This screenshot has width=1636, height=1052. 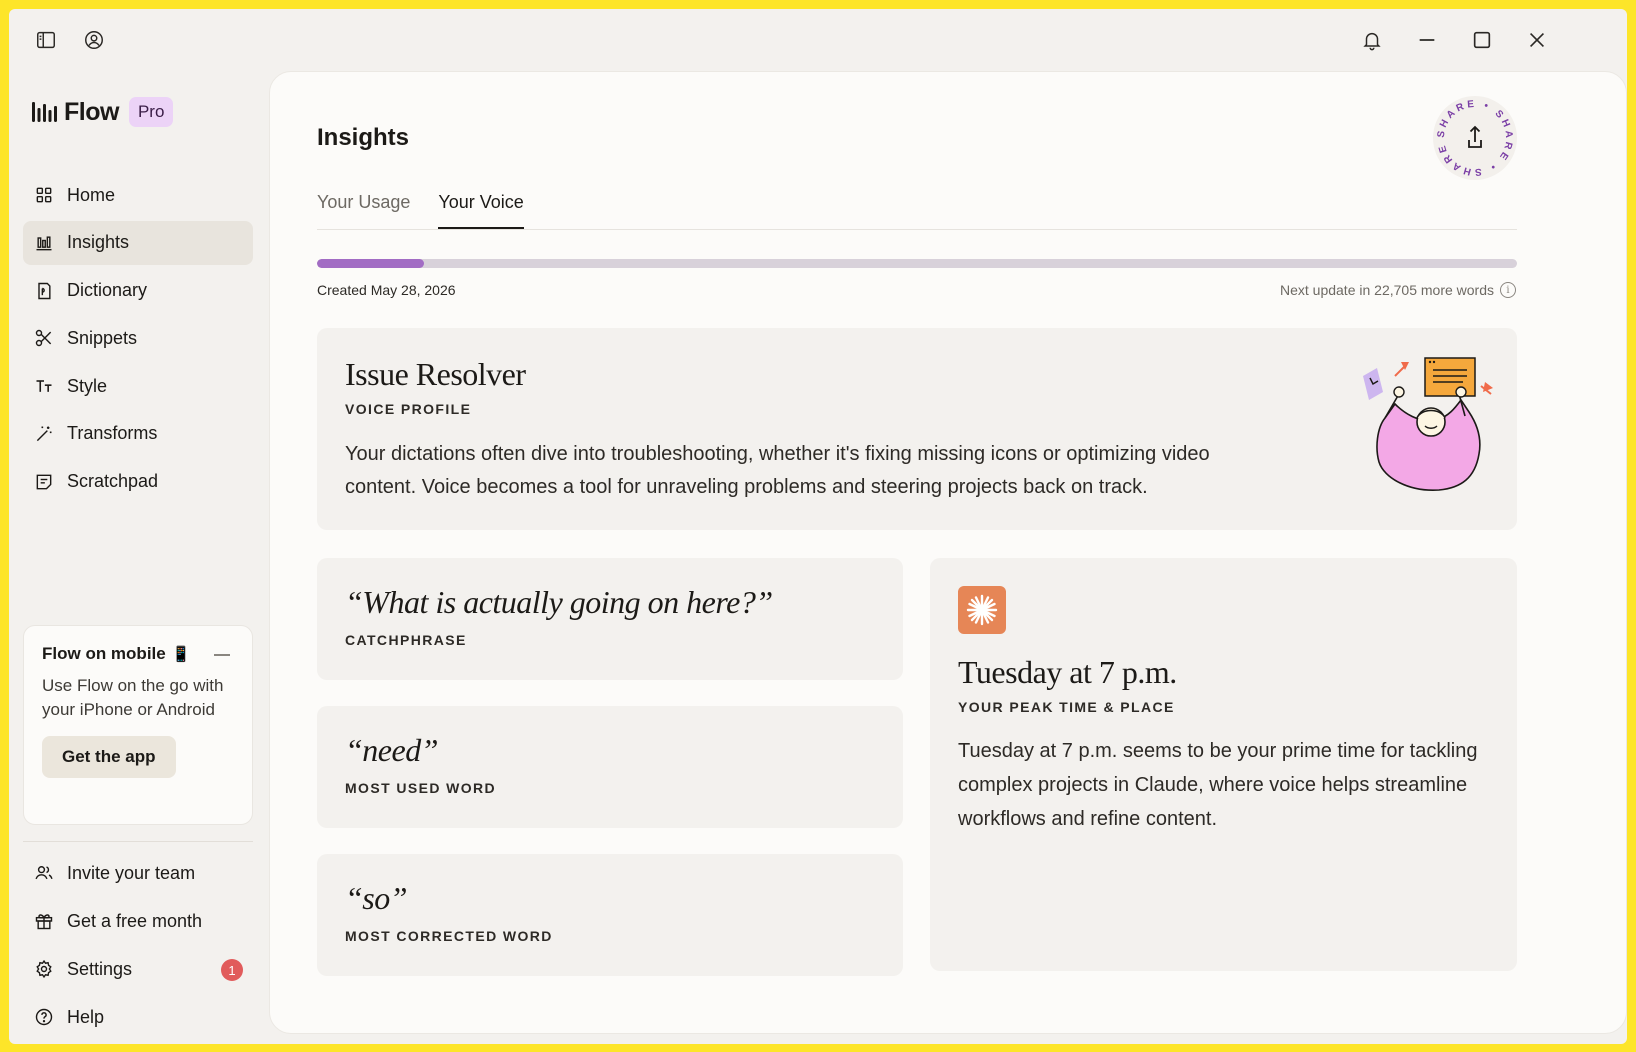 What do you see at coordinates (44, 482) in the screenshot?
I see `notepad-icon` at bounding box center [44, 482].